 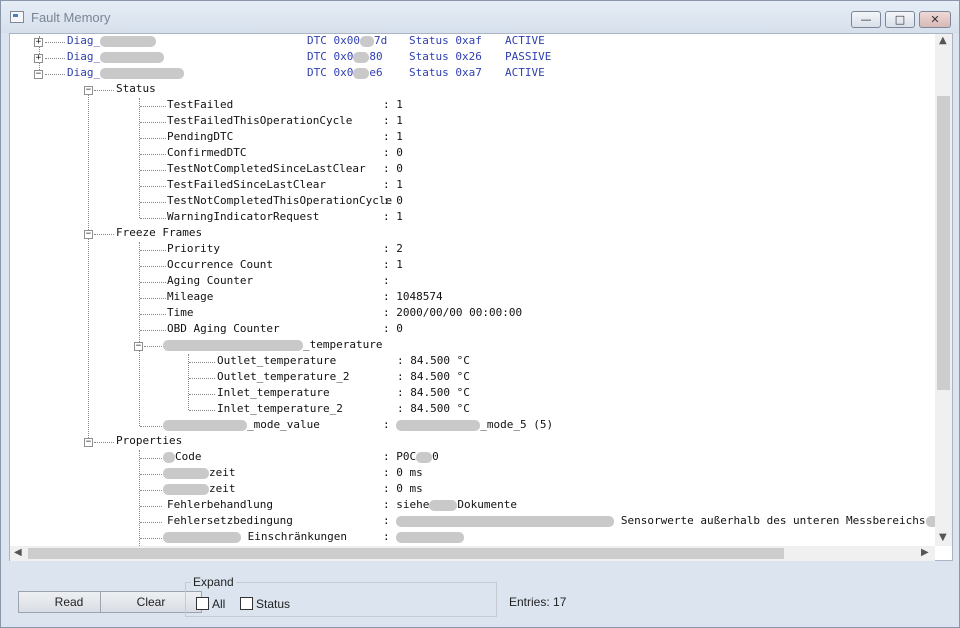 I want to click on status-item-label: TestFailedSinceLastClear, so click(x=246, y=186).